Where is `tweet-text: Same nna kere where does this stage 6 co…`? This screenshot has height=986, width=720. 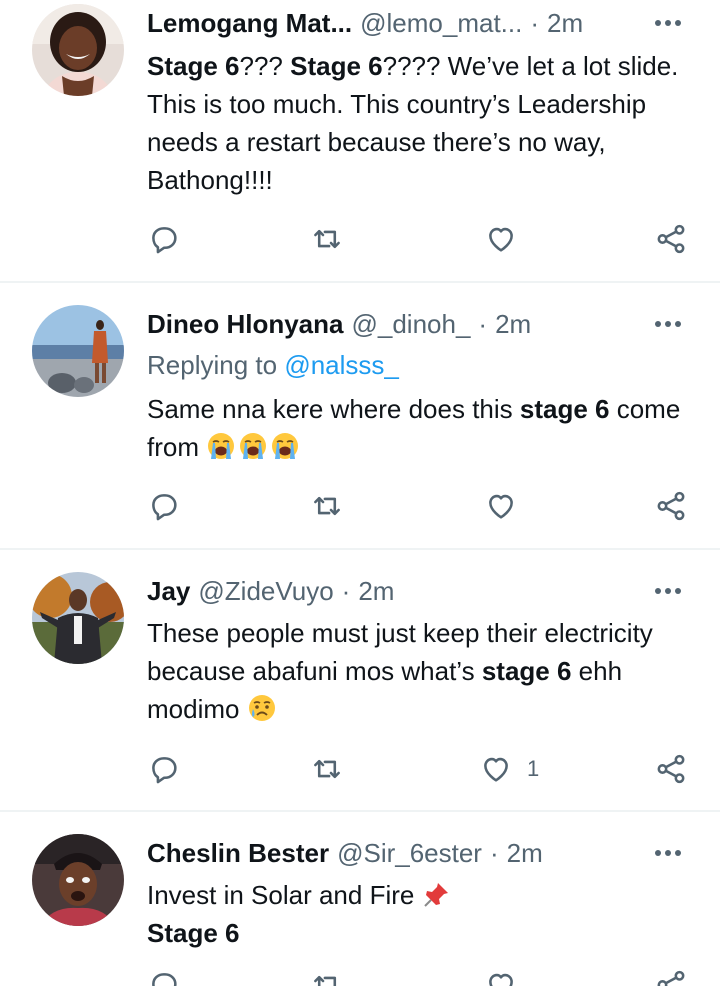 tweet-text: Same nna kere where does this stage 6 co… is located at coordinates (419, 428).